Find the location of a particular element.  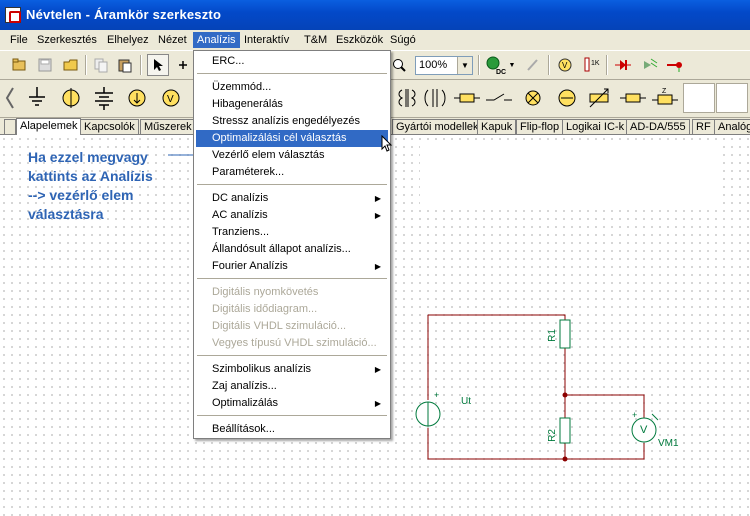

source-label: Ut is located at coordinates (466, 401).